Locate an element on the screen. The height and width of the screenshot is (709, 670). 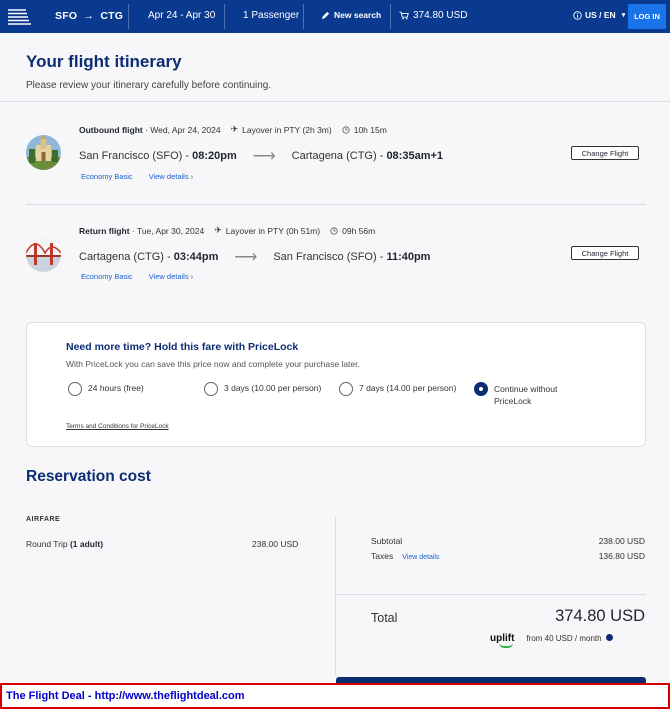
route-destination: CTG is located at coordinates (112, 16).